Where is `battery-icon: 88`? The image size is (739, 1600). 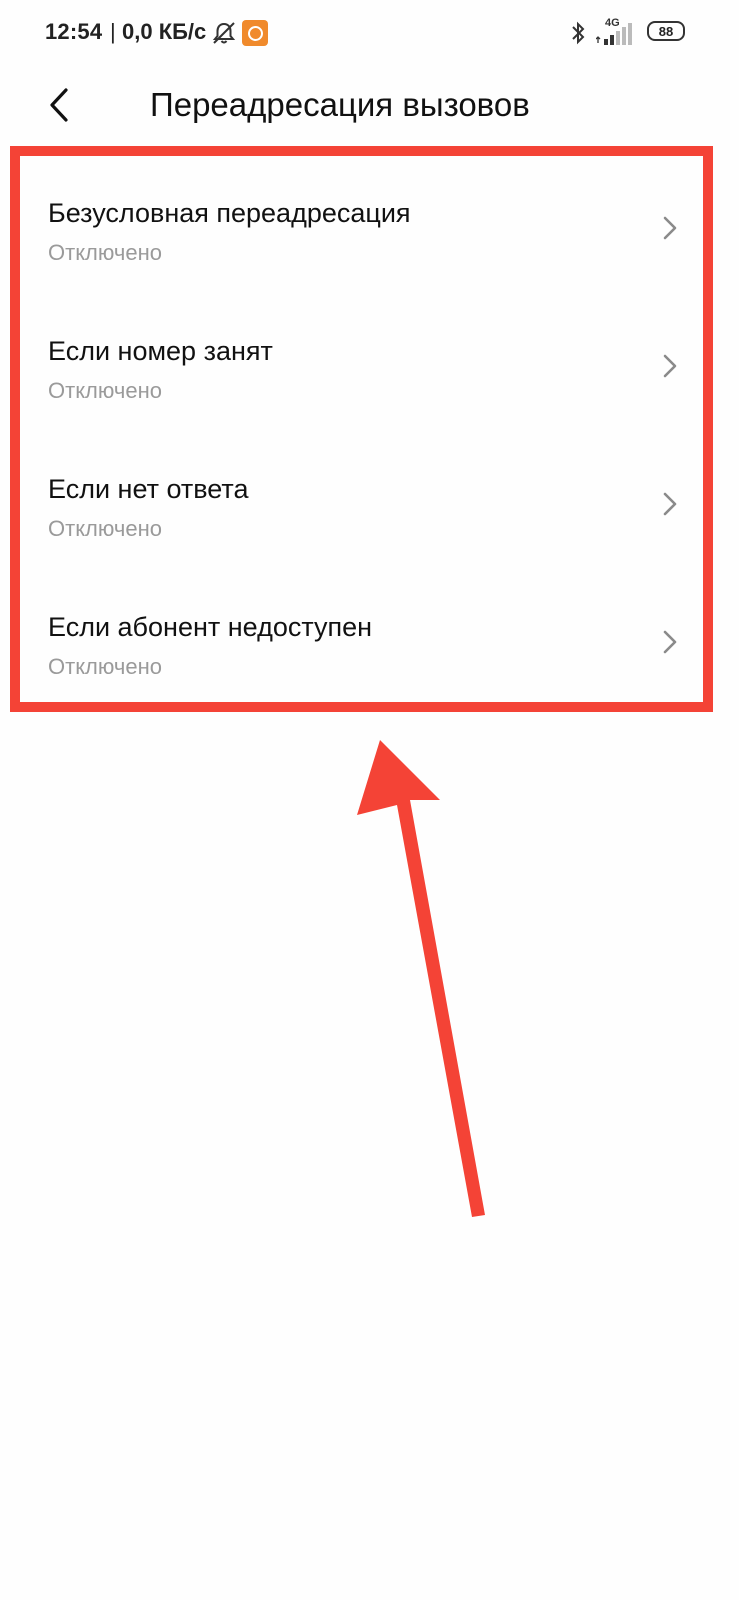 battery-icon: 88 is located at coordinates (666, 31).